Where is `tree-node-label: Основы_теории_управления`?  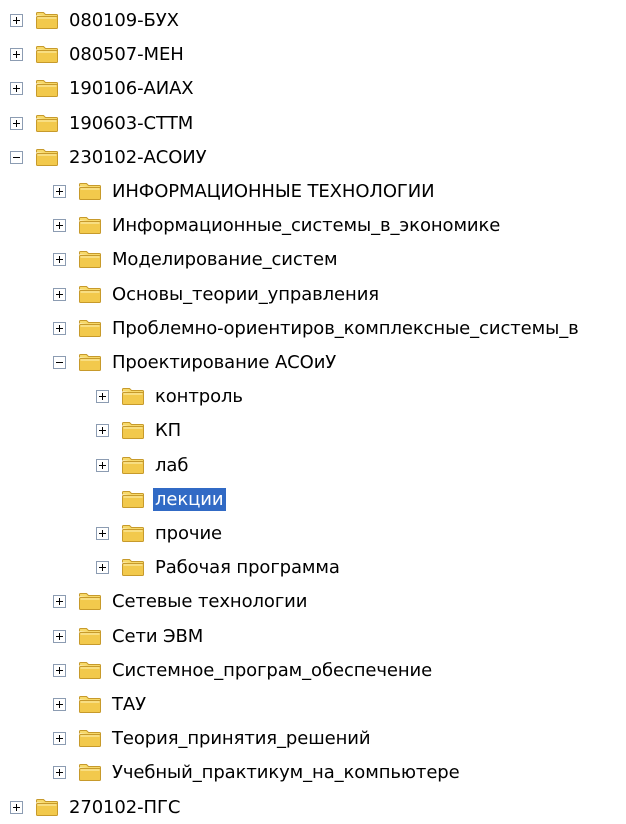 tree-node-label: Основы_теории_управления is located at coordinates (246, 294).